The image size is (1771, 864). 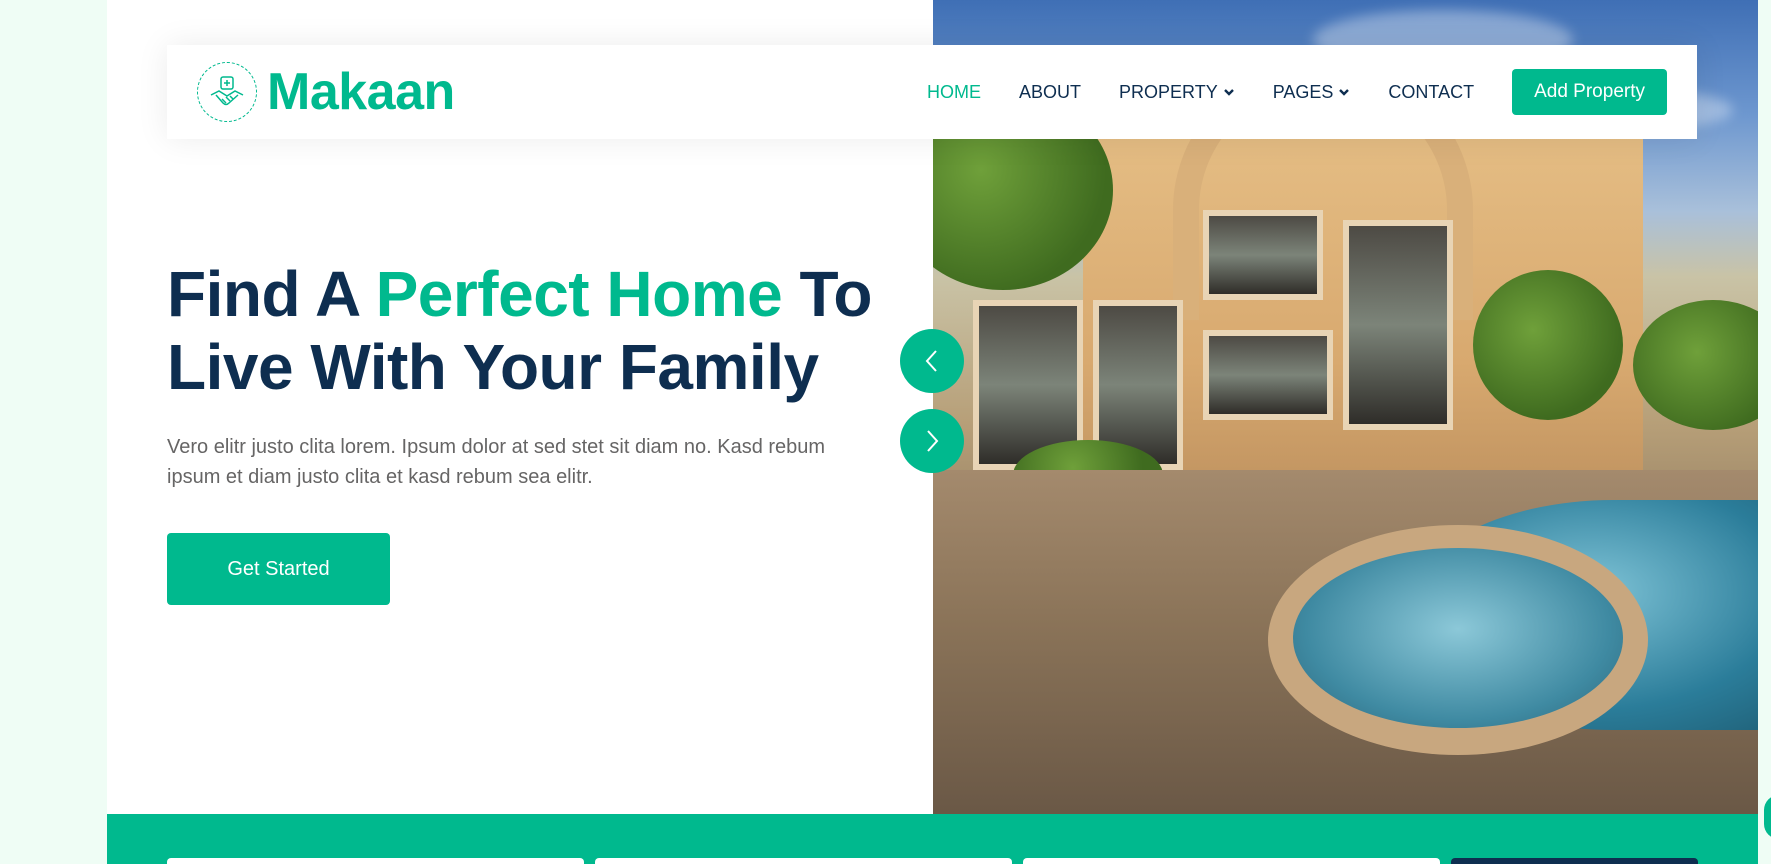 I want to click on brand-logo: Makaan, so click(x=326, y=92).